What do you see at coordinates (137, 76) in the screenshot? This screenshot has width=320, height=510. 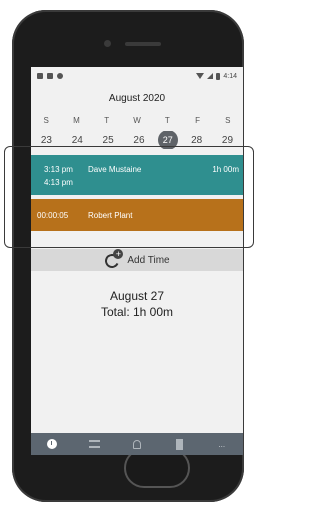 I see `status-bar: 4:14` at bounding box center [137, 76].